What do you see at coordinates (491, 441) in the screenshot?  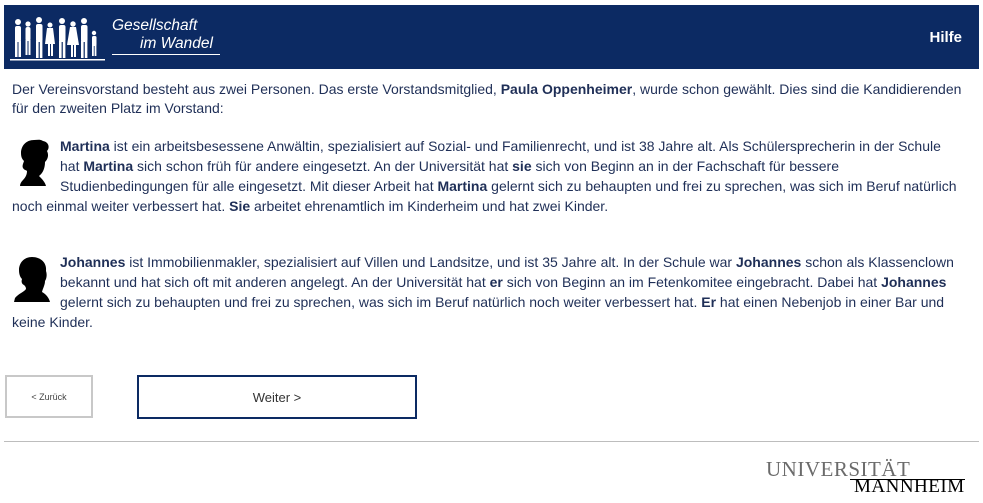 I see `footer-divider` at bounding box center [491, 441].